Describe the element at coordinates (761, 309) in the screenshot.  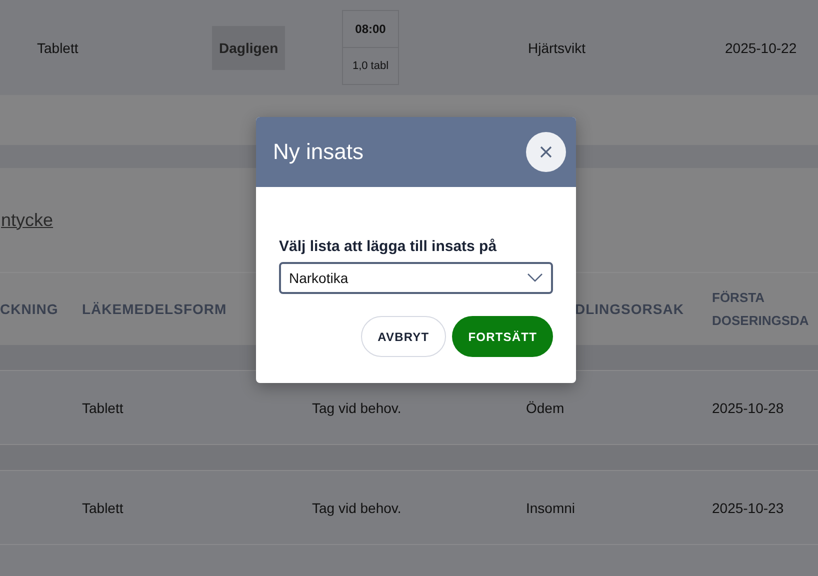
I see `column-header: FÖRSTA DOSERINGSDA` at that location.